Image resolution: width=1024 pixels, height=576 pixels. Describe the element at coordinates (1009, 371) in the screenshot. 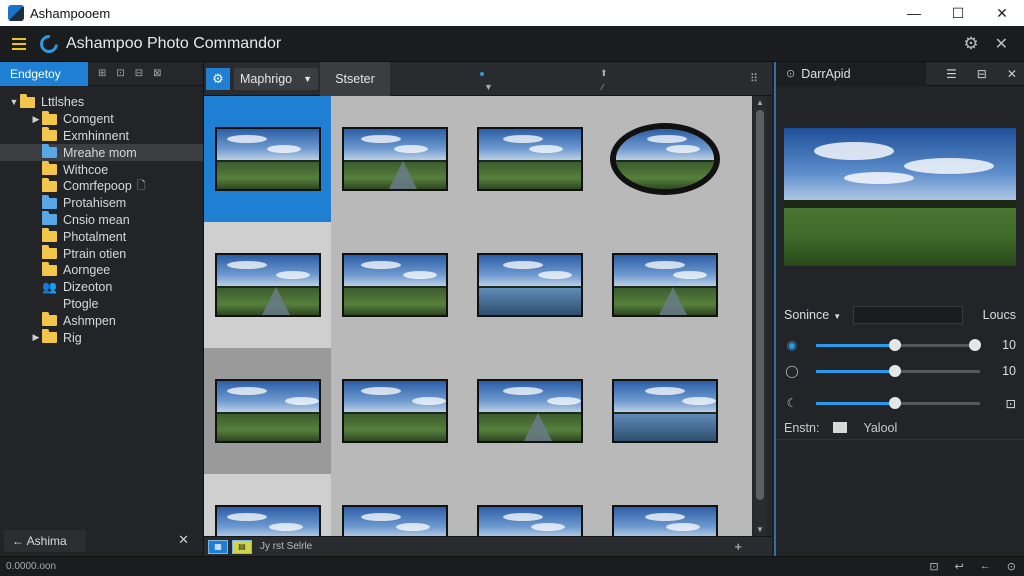

I see `slider-value: 10` at that location.